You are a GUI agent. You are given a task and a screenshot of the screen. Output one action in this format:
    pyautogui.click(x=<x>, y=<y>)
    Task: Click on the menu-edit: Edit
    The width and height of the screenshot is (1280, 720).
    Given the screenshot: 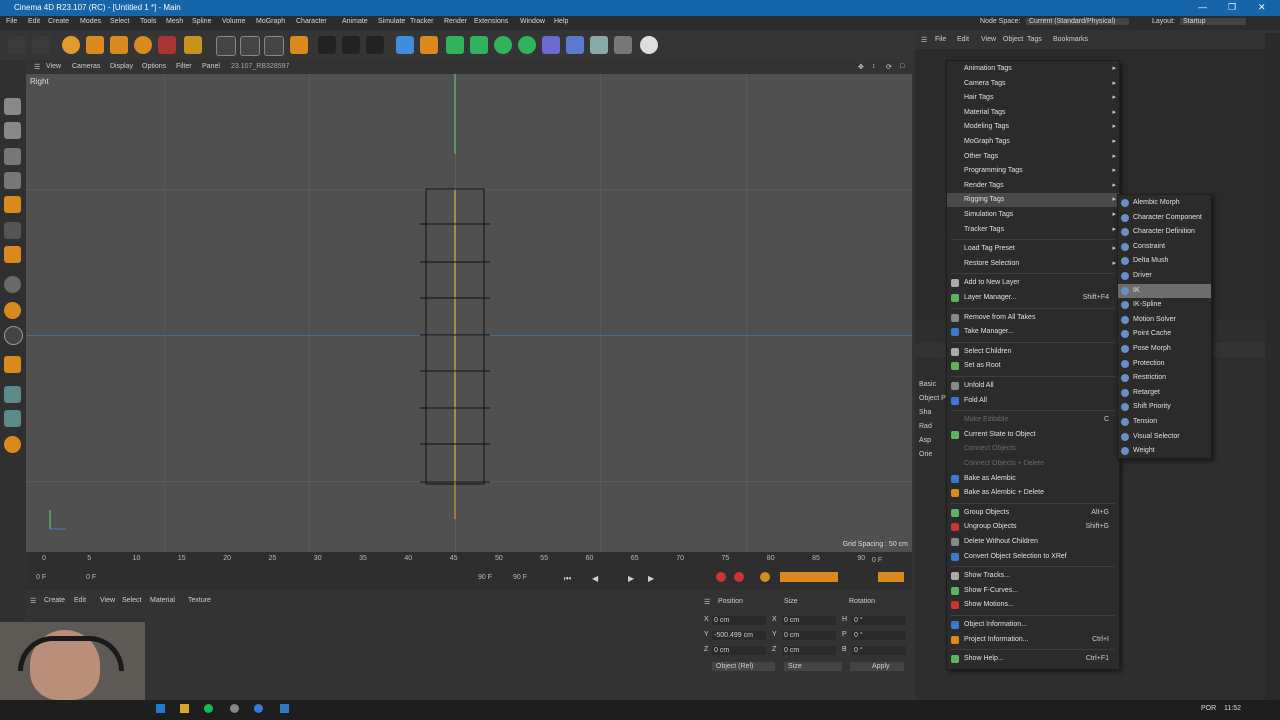 What is the action you would take?
    pyautogui.click(x=34, y=21)
    